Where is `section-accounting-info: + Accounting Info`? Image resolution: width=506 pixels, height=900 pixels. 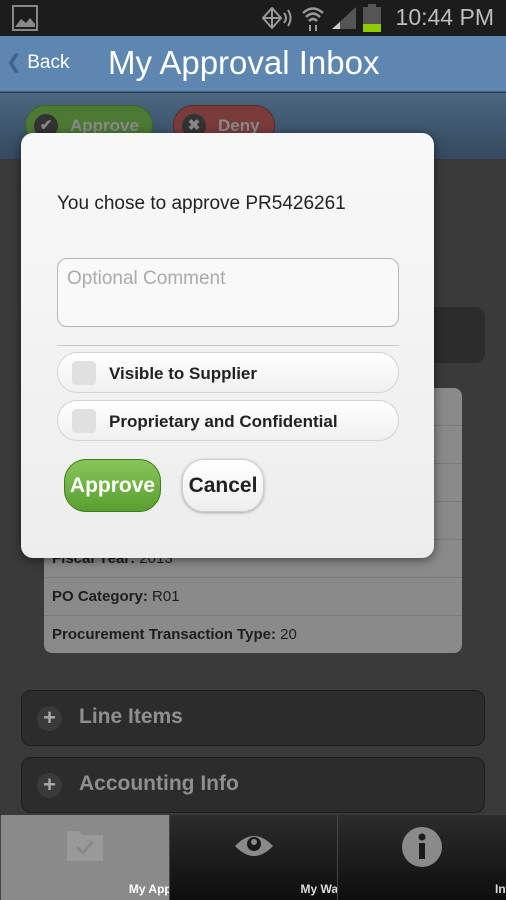 section-accounting-info: + Accounting Info is located at coordinates (253, 785).